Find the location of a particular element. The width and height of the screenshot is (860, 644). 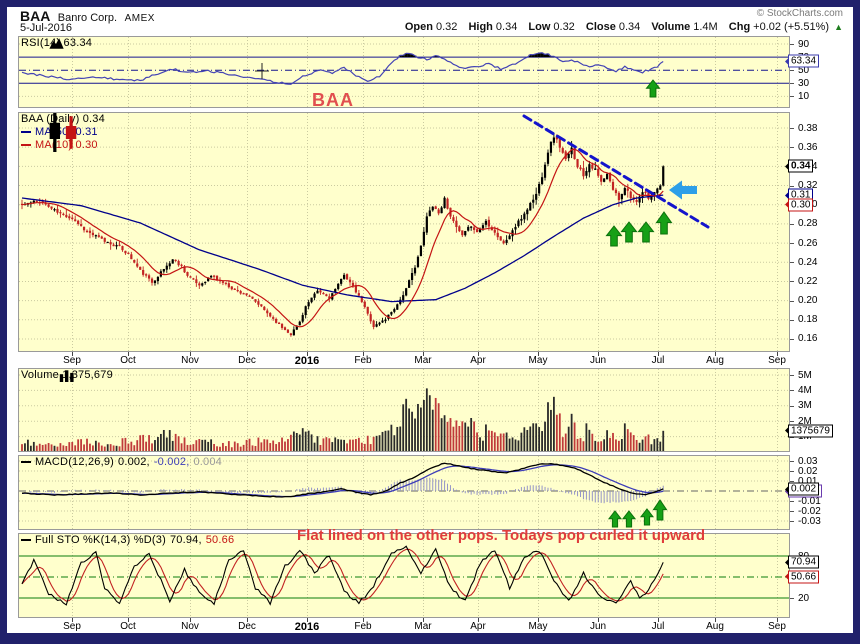

price-tag: 0.34 is located at coordinates (799, 166).